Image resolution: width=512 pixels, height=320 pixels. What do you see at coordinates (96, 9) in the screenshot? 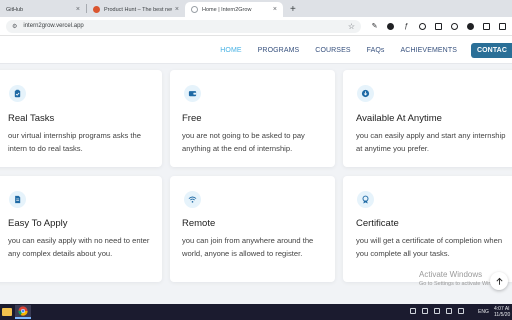
I see `product-hunt-icon` at bounding box center [96, 9].